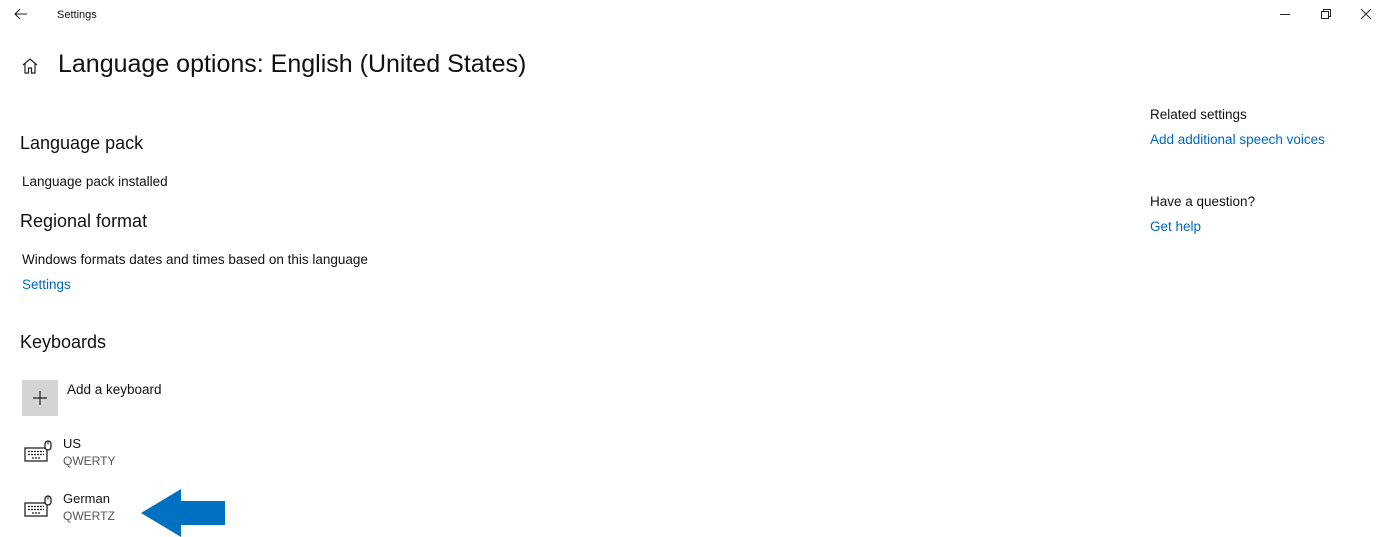 This screenshot has height=537, width=1388. What do you see at coordinates (1237, 139) in the screenshot?
I see `speech-voices-link: Add additional speech voices` at bounding box center [1237, 139].